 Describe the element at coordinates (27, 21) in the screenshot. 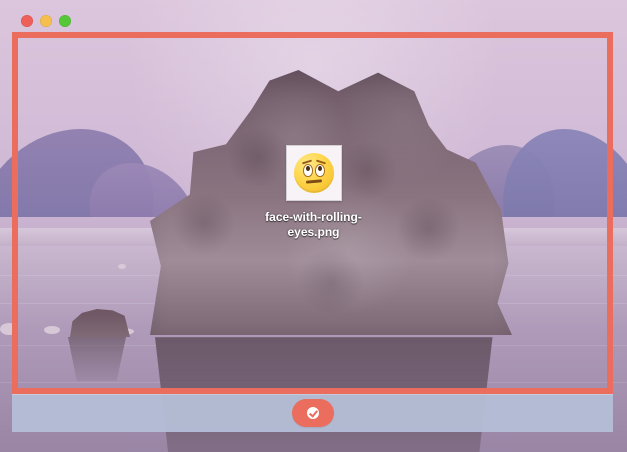

I see `close-button` at that location.